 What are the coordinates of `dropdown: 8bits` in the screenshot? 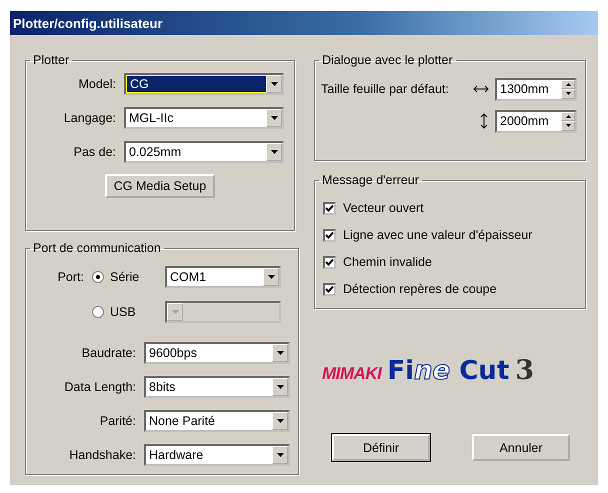 It's located at (217, 387).